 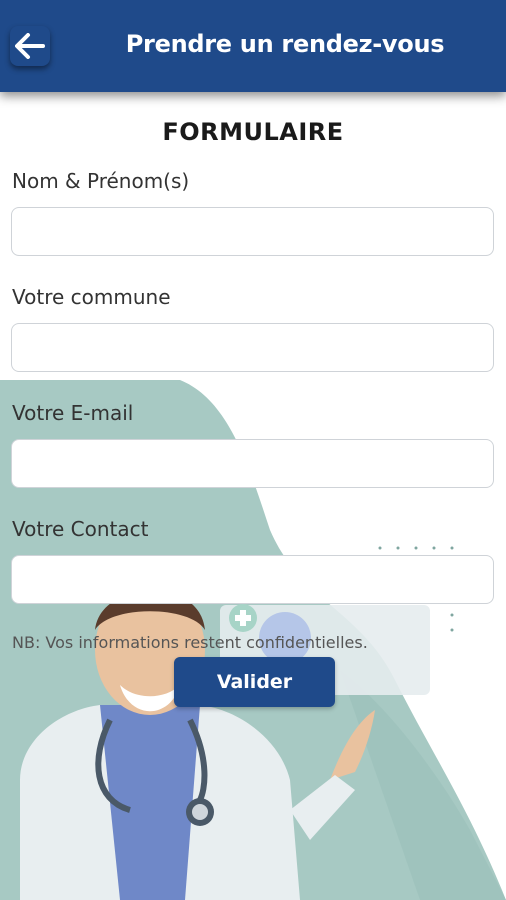 What do you see at coordinates (91, 297) in the screenshot?
I see `commune-label: Votre commune` at bounding box center [91, 297].